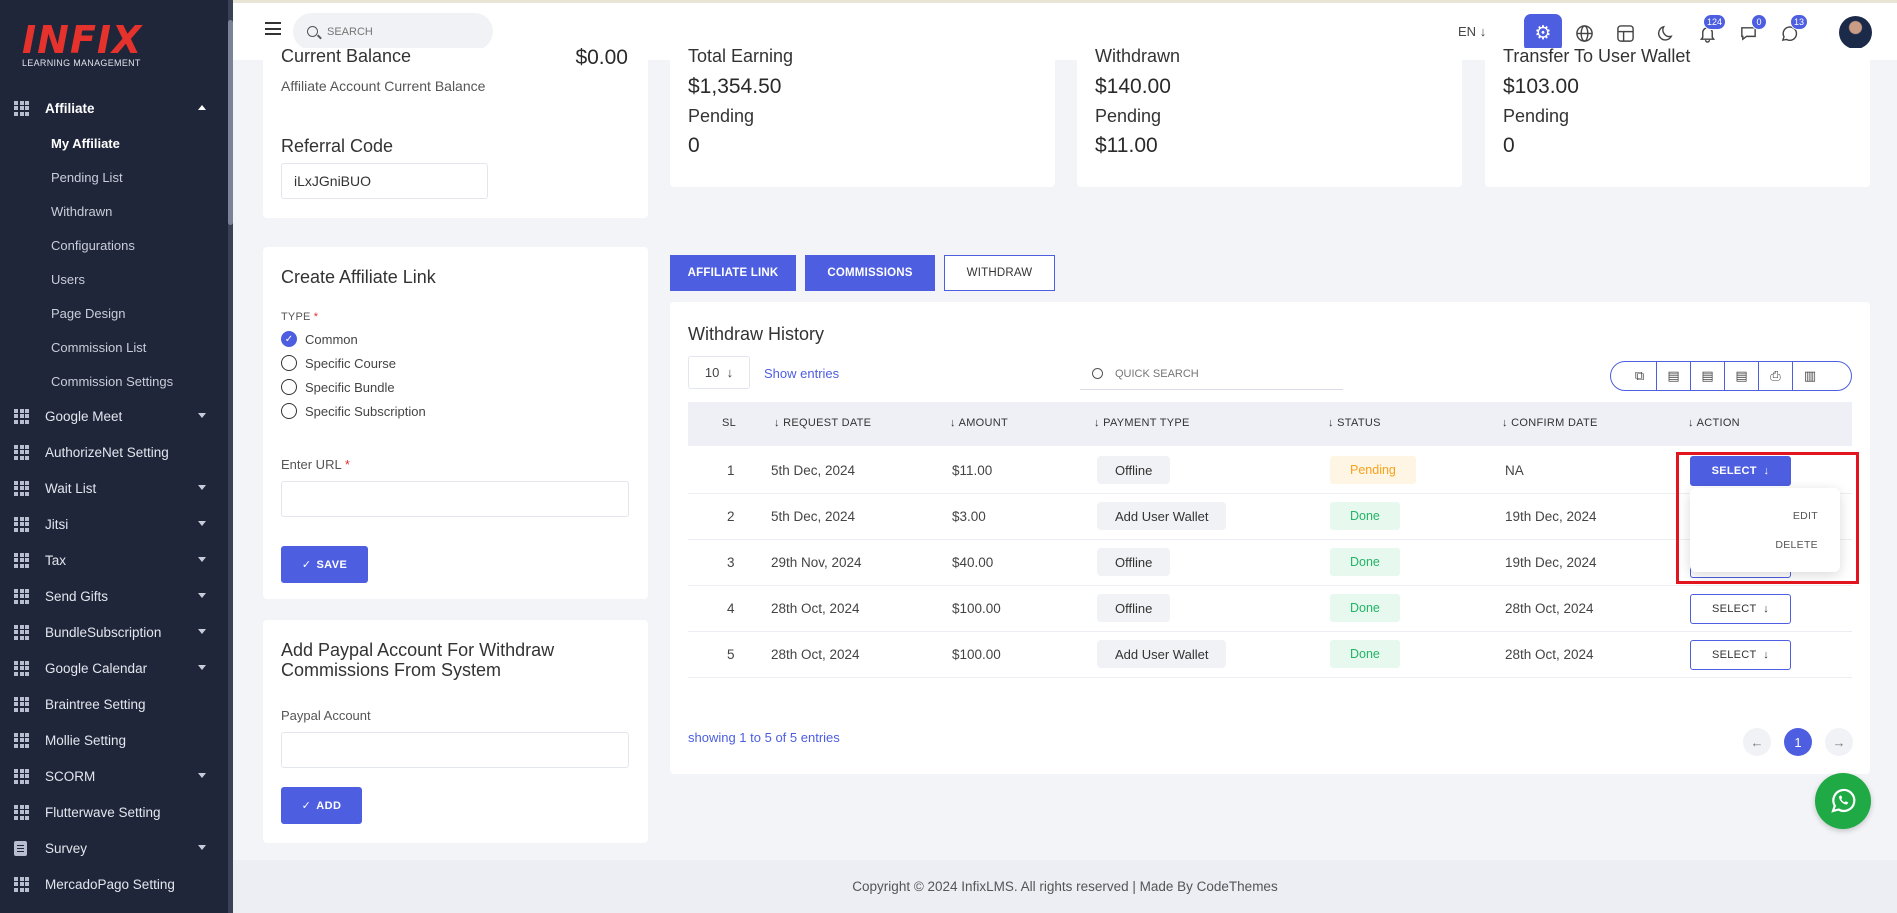 The width and height of the screenshot is (1897, 913). What do you see at coordinates (114, 668) in the screenshot?
I see `sidebar-item: Google Calendar` at bounding box center [114, 668].